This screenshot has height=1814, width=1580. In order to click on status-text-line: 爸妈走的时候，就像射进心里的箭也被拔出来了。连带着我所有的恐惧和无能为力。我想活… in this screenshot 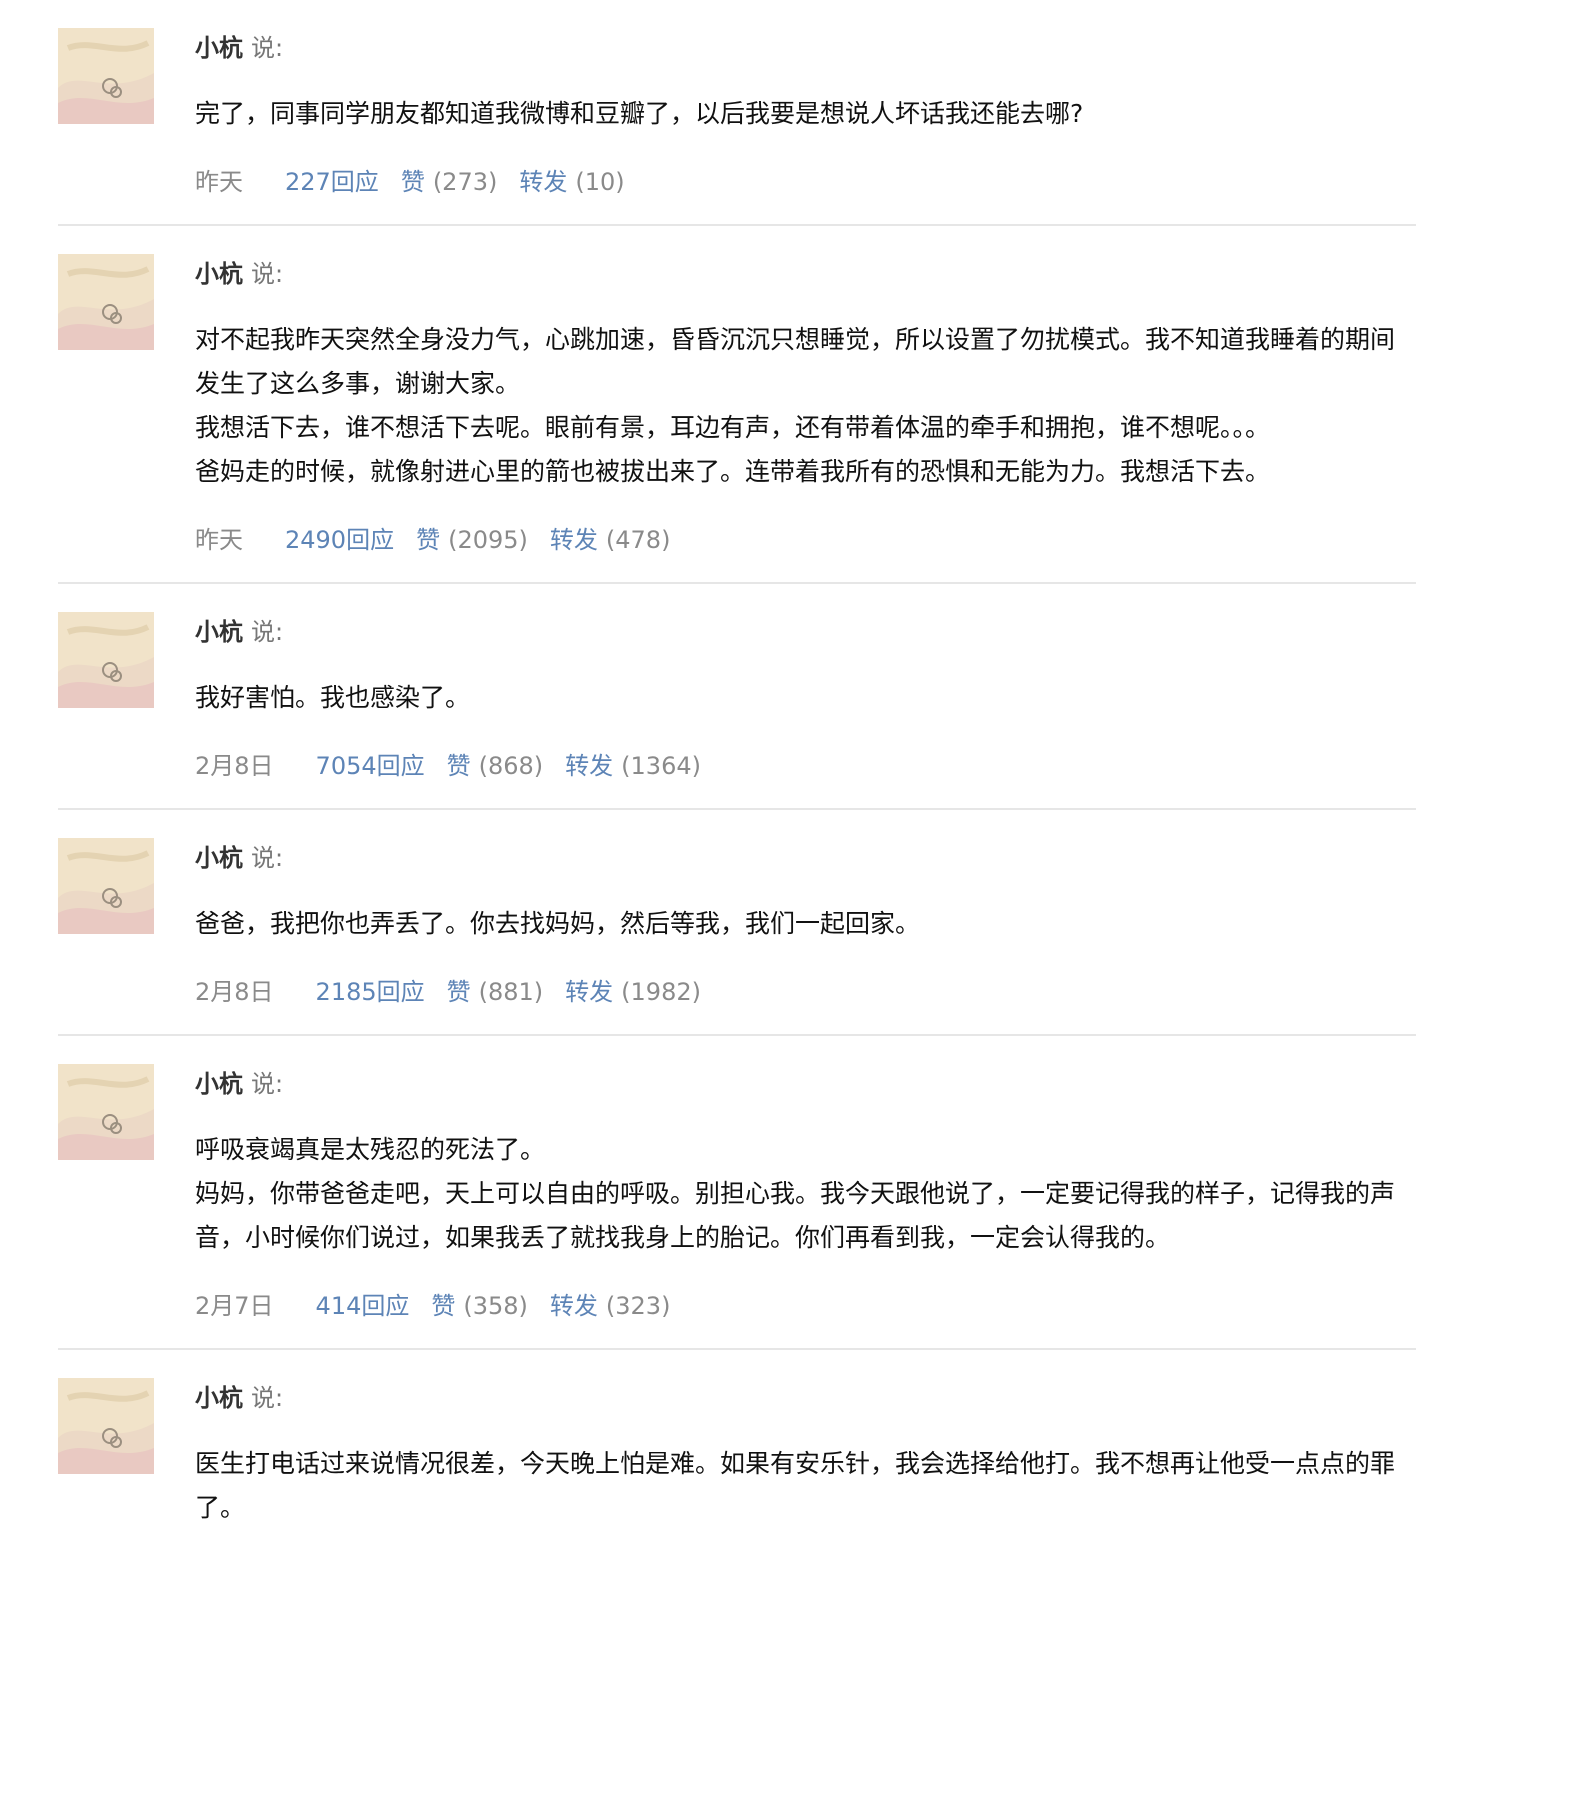, I will do `click(733, 471)`.